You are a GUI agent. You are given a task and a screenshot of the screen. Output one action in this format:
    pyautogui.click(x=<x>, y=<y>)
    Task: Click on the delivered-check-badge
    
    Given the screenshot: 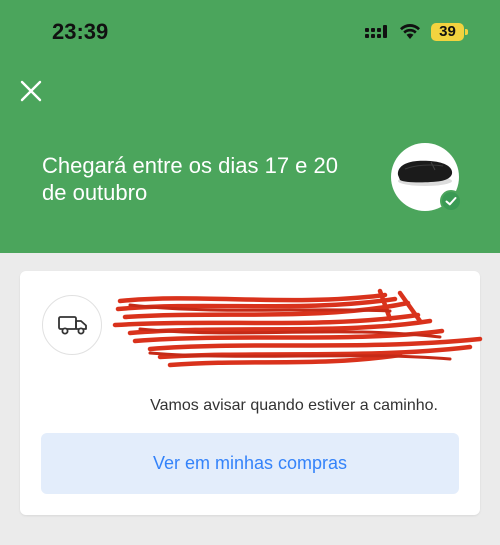 What is the action you would take?
    pyautogui.click(x=451, y=201)
    